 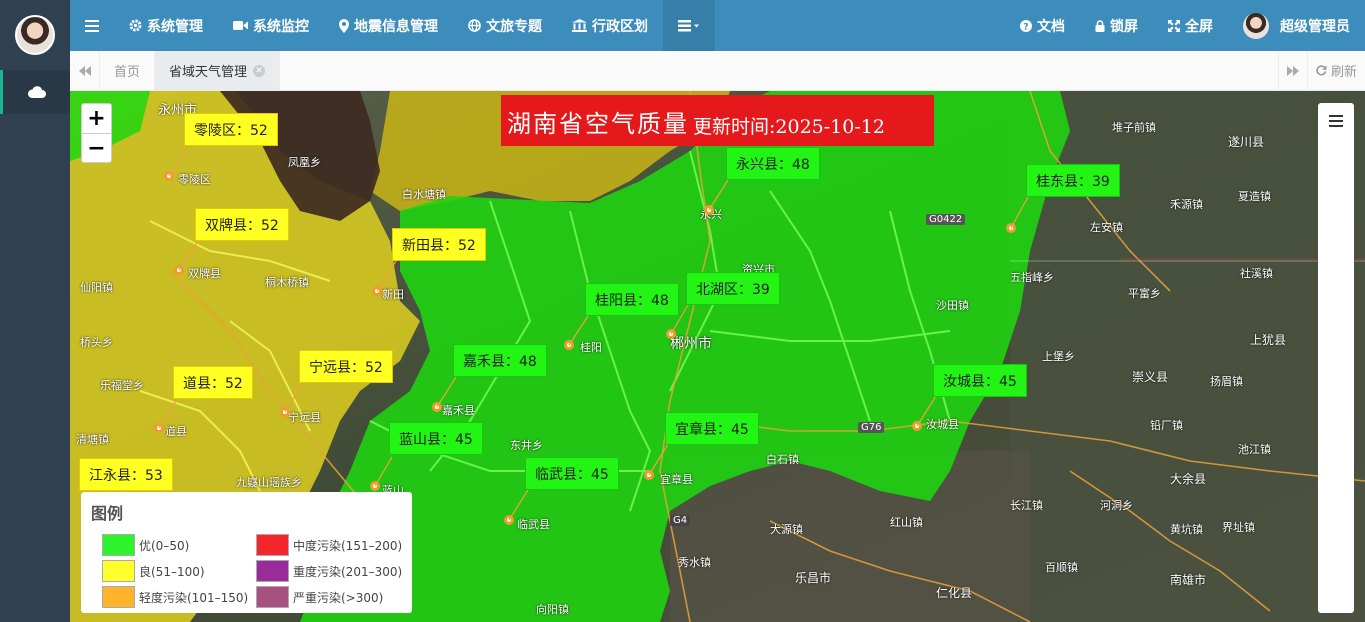 I want to click on list-dropdown-icon, so click(x=688, y=25).